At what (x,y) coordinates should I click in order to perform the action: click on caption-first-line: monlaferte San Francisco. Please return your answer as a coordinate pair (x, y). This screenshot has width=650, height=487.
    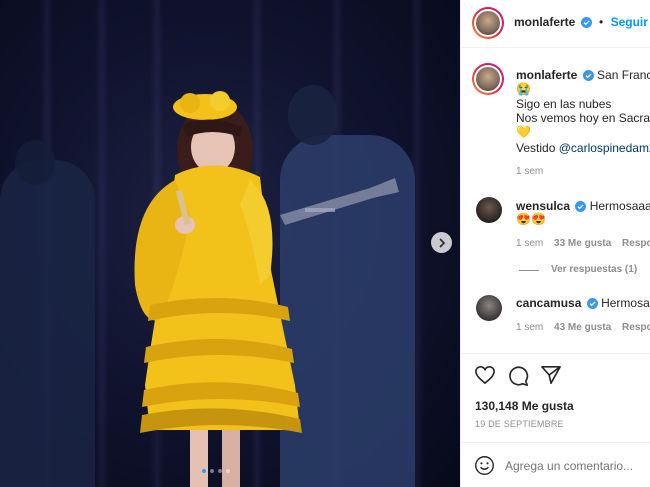
    Looking at the image, I should click on (583, 75).